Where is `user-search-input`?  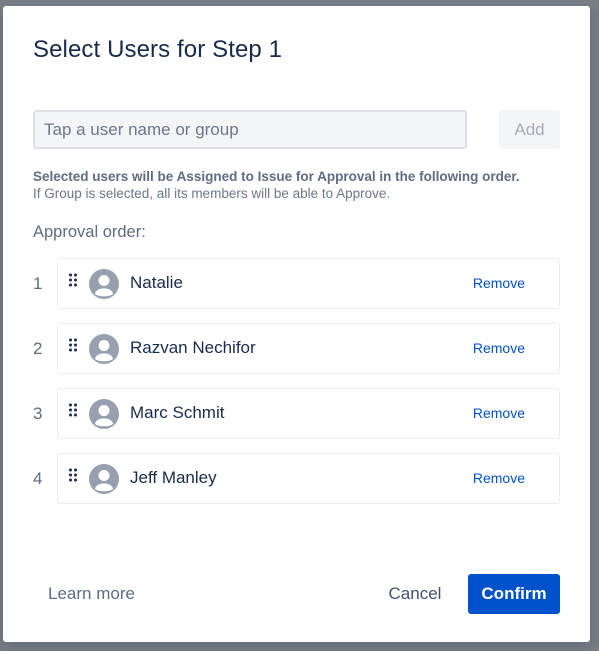
user-search-input is located at coordinates (250, 129).